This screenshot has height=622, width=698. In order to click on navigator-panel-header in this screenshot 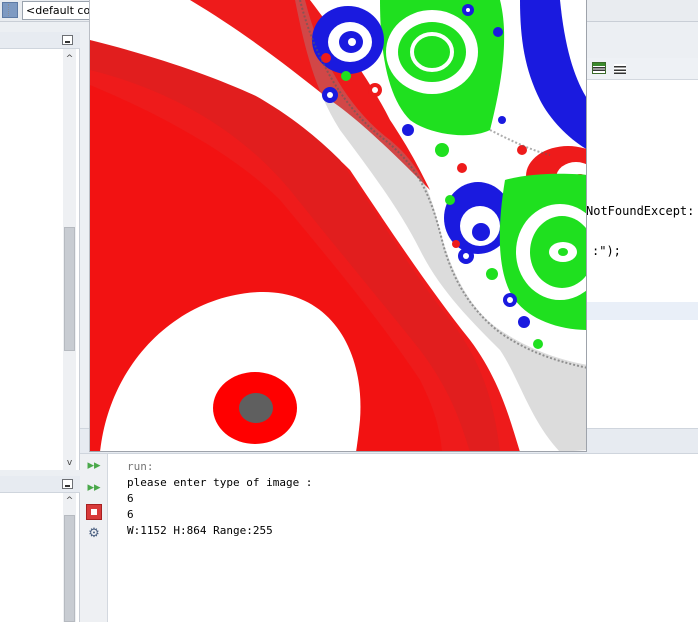, I will do `click(40, 484)`.